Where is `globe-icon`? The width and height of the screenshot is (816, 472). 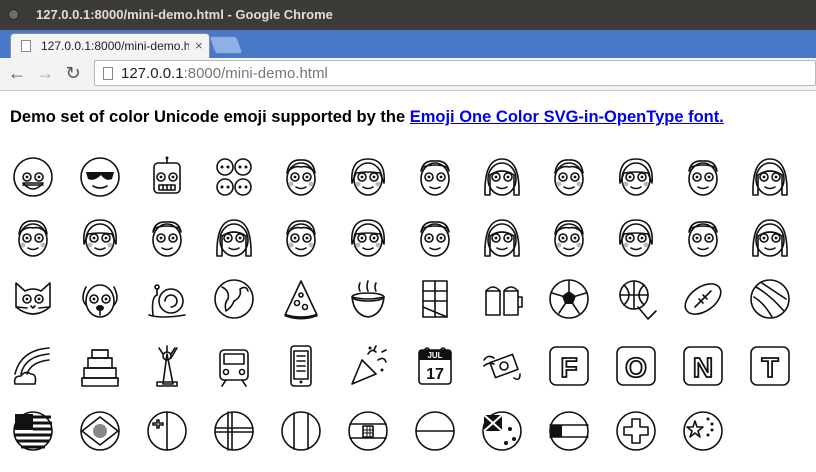 globe-icon is located at coordinates (234, 299).